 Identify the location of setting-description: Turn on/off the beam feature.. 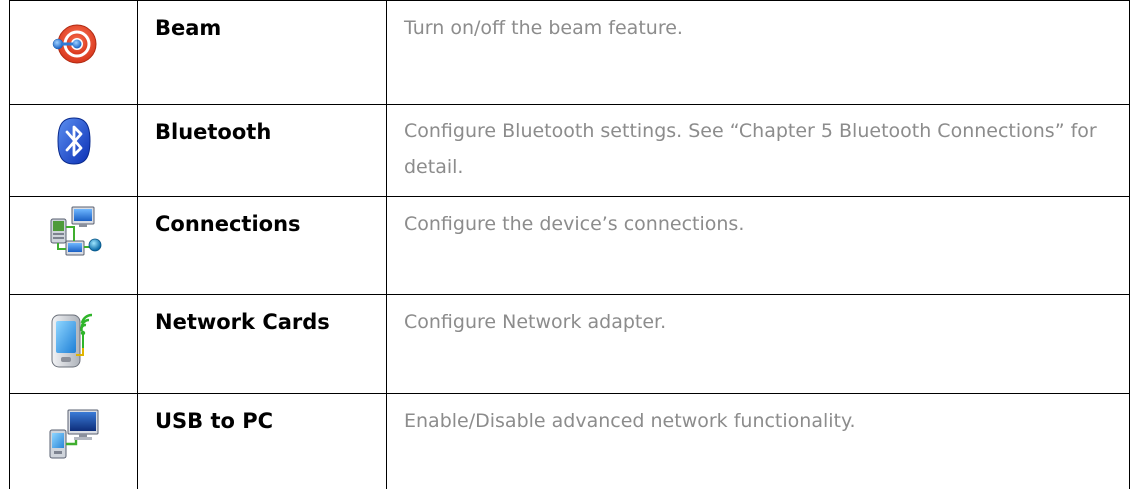
(543, 28).